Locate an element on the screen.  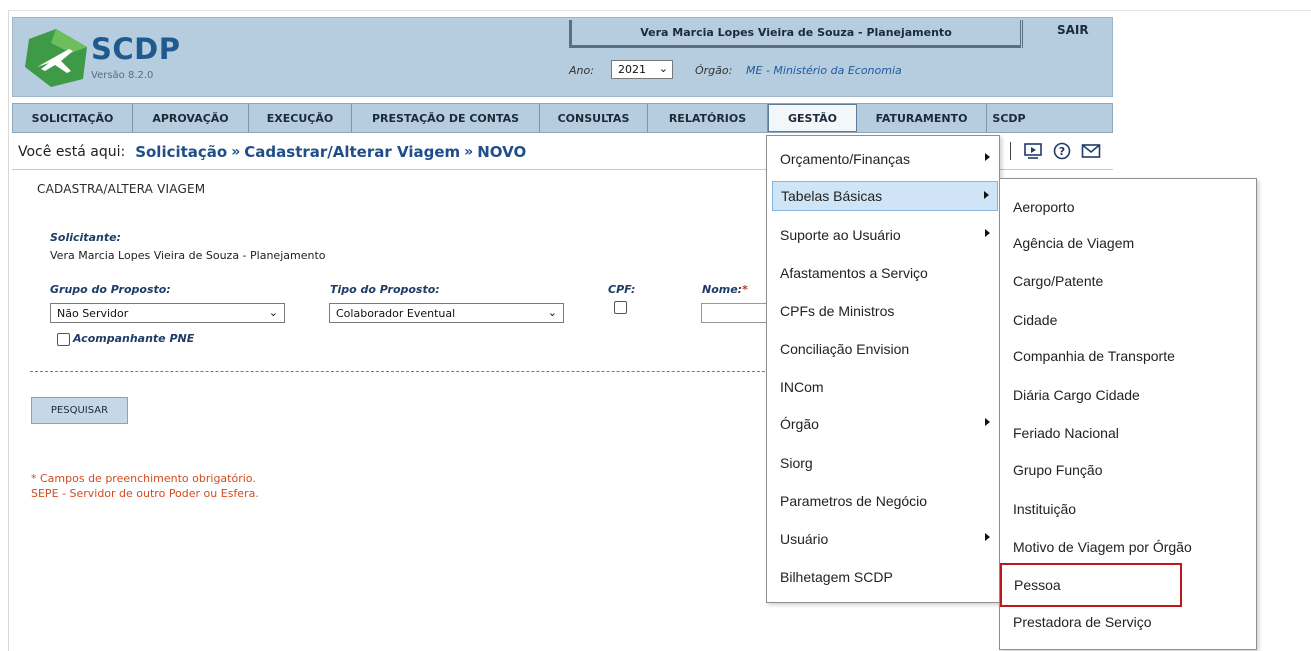
presentation-icon is located at coordinates (1033, 151).